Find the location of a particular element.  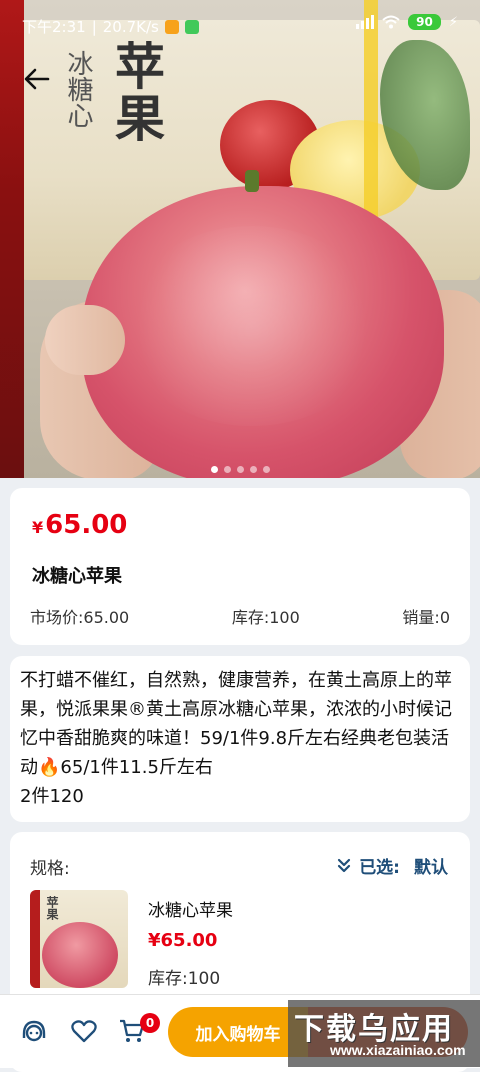

box-side-red is located at coordinates (12, 239).